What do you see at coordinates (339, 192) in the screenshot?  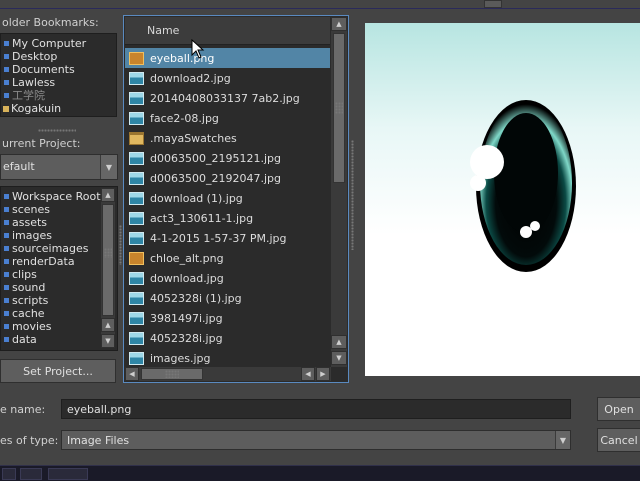 I see `file-list-vscrollbar: ▲ ▲ ▼` at bounding box center [339, 192].